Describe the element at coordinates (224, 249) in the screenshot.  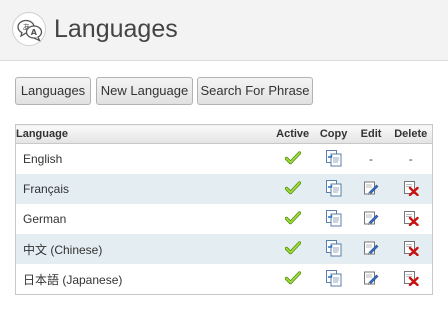
I see `table-row: 中文 (Chinese)` at that location.